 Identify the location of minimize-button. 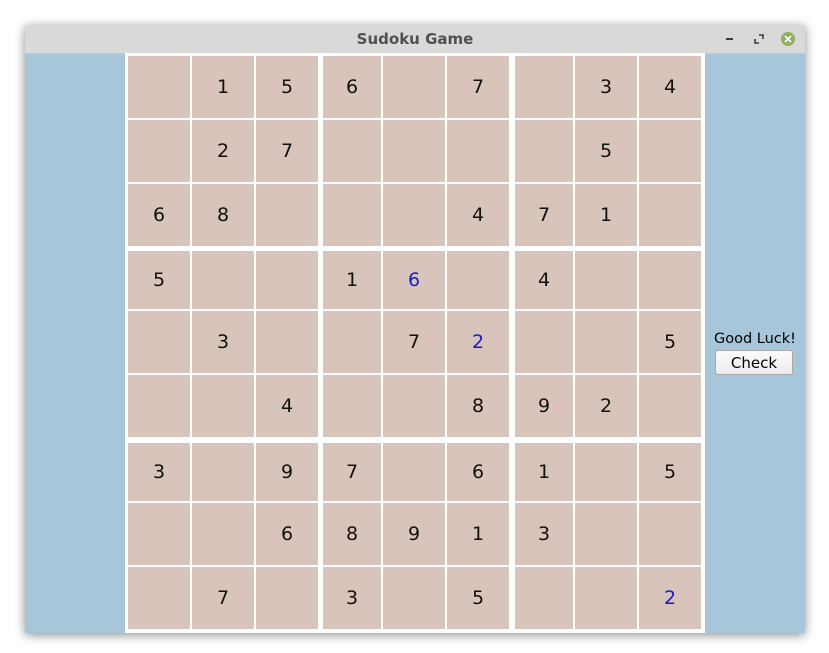
(729, 39).